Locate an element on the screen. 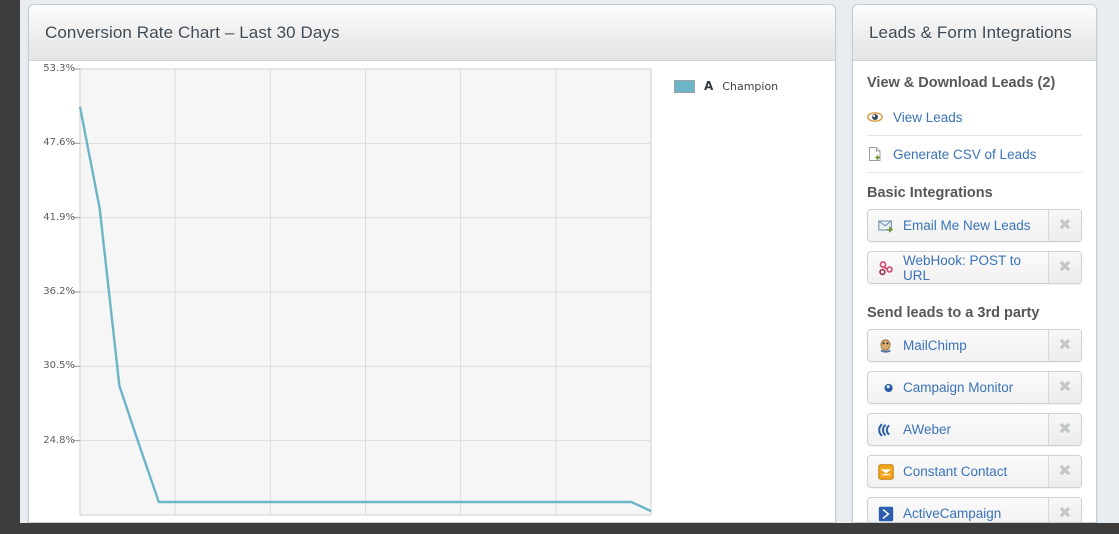 The image size is (1119, 534). eye-icon is located at coordinates (875, 117).